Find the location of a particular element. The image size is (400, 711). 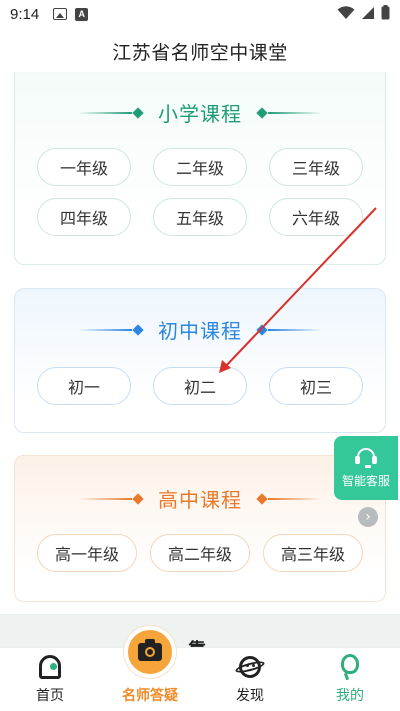

grade-3-button: 三年级 is located at coordinates (316, 167).